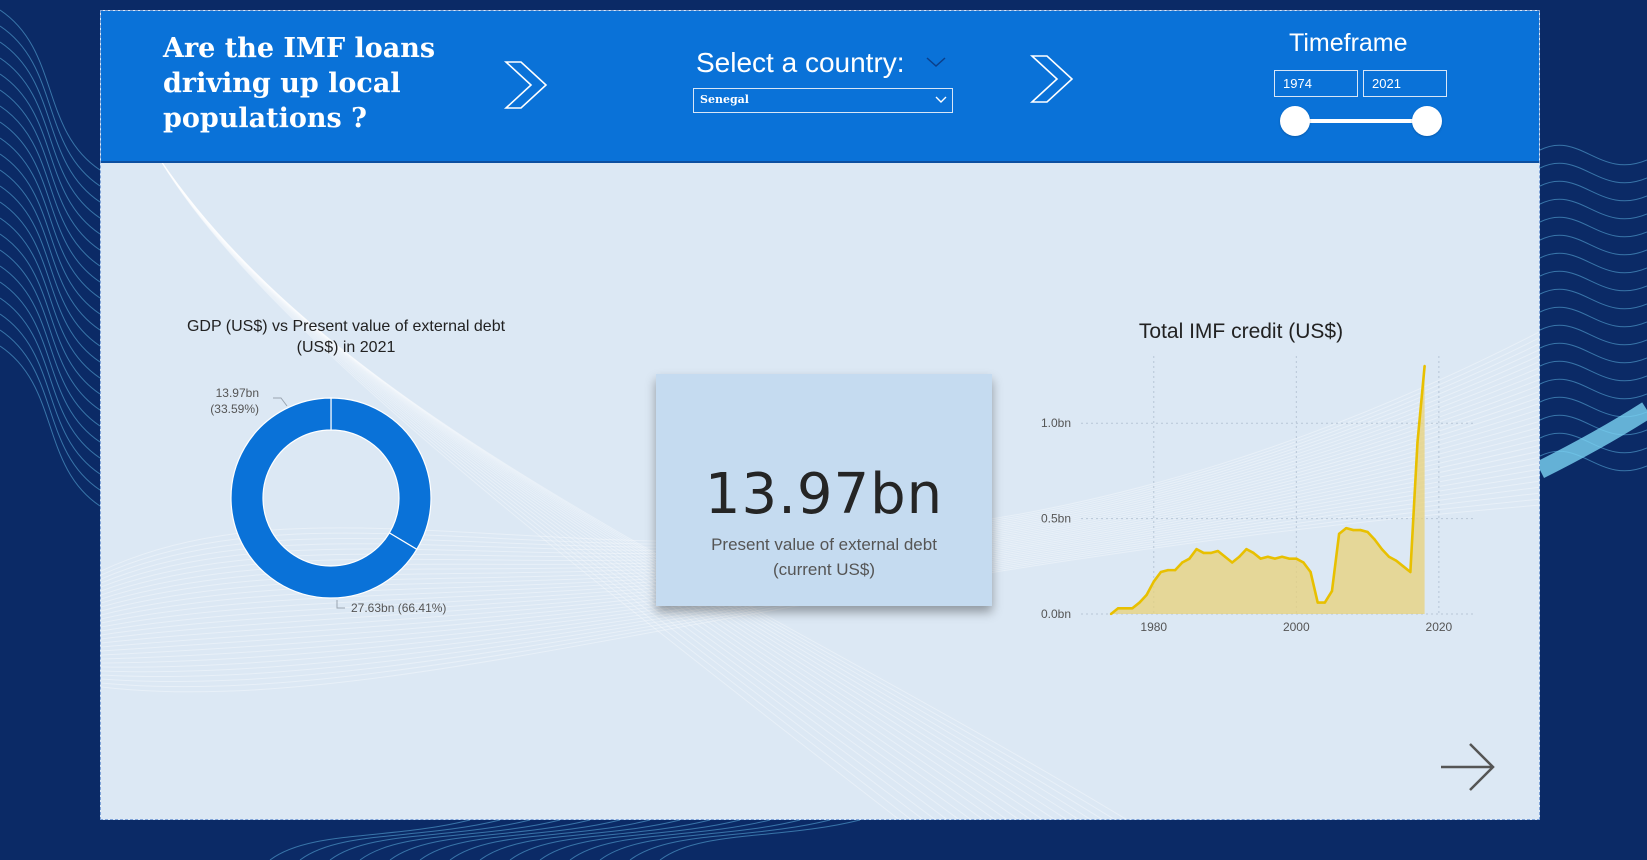  Describe the element at coordinates (724, 99) in the screenshot. I see `country-dropdown-value: Senegal` at that location.